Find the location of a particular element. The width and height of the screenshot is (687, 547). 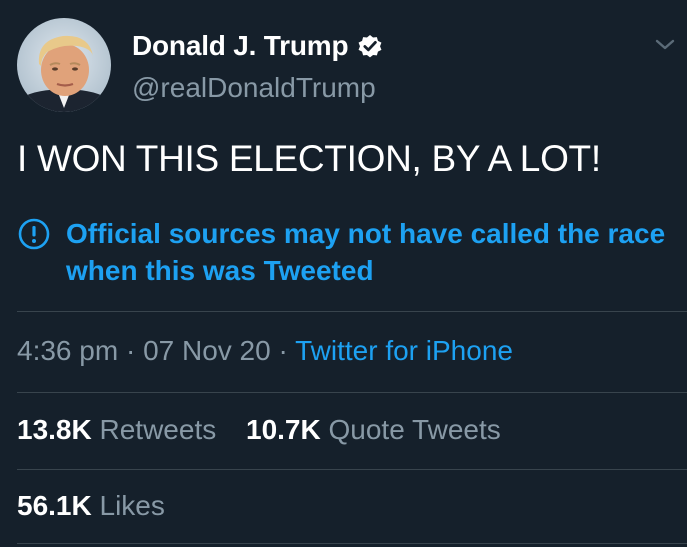

quote-tweets-count: 10.7K is located at coordinates (283, 429).